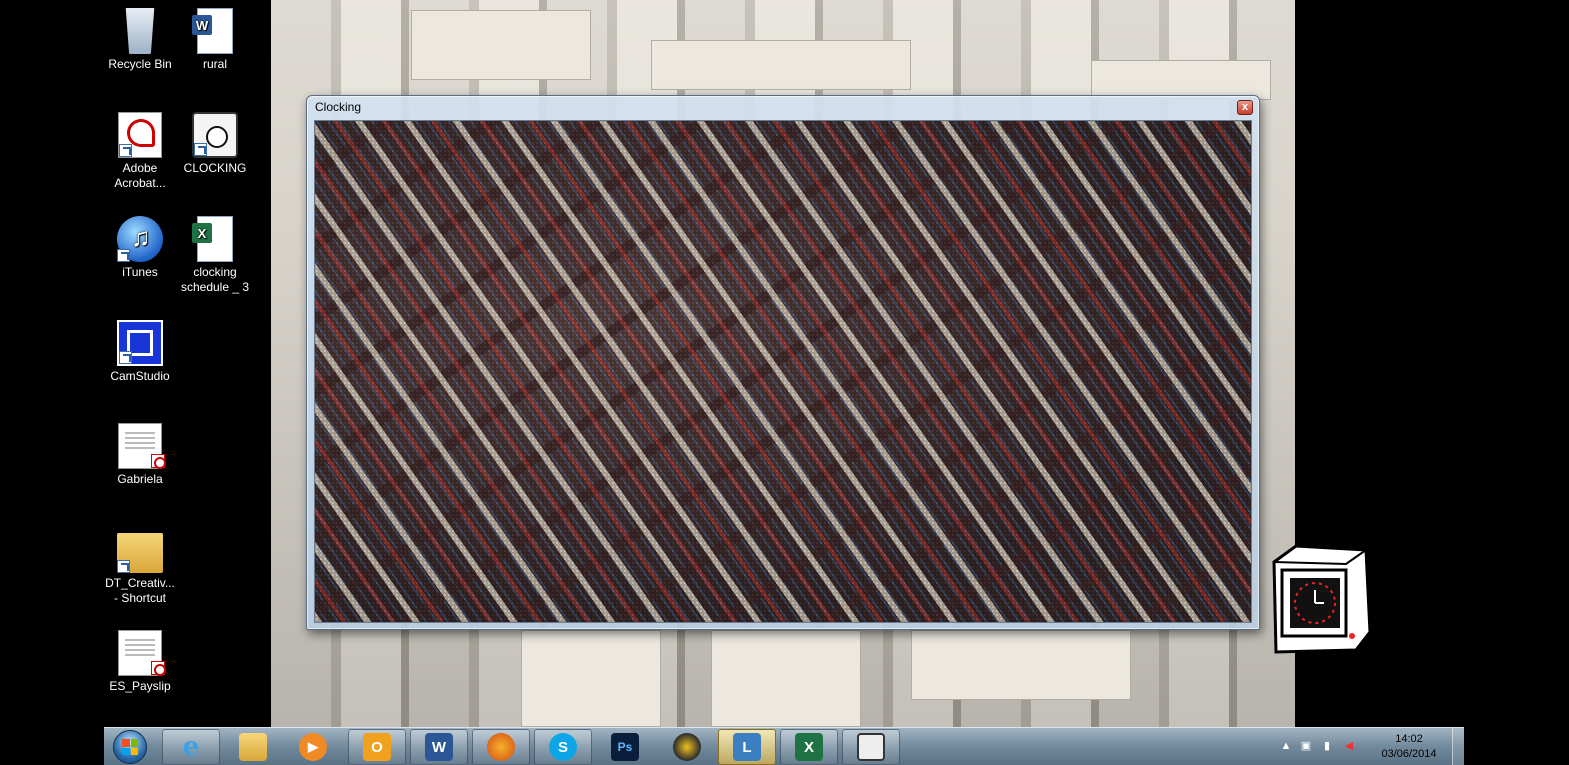  I want to click on taskbar-audio-app, so click(687, 747).